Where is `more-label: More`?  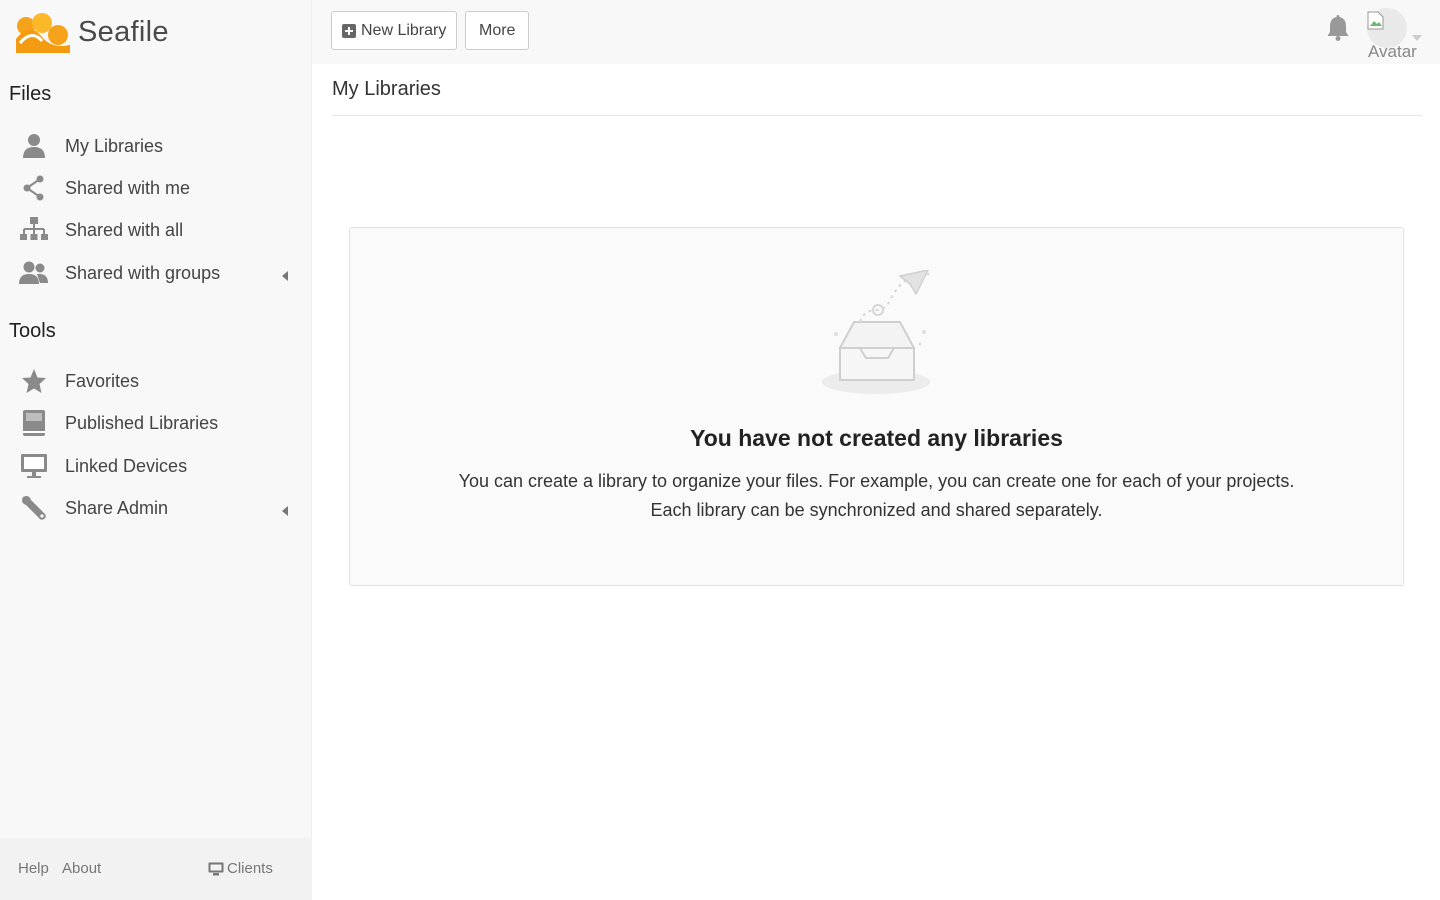 more-label: More is located at coordinates (497, 30).